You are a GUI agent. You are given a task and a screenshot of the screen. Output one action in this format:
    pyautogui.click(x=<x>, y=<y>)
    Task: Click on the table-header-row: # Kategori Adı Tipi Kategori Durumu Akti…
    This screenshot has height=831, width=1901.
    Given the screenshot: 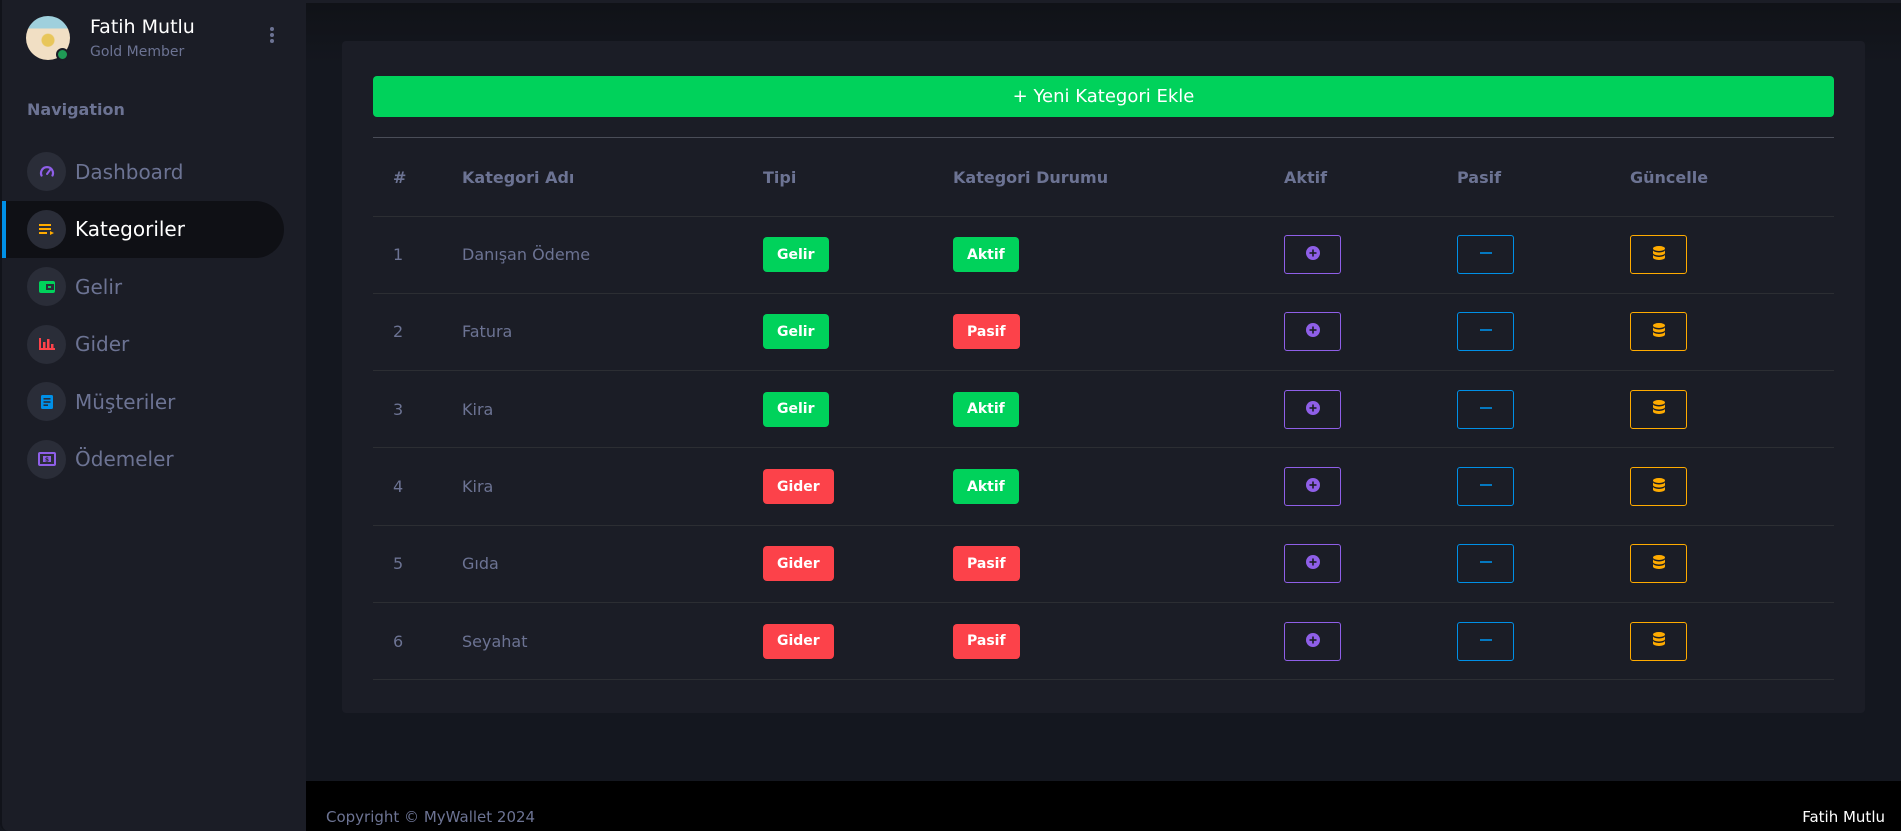 What is the action you would take?
    pyautogui.click(x=1103, y=178)
    